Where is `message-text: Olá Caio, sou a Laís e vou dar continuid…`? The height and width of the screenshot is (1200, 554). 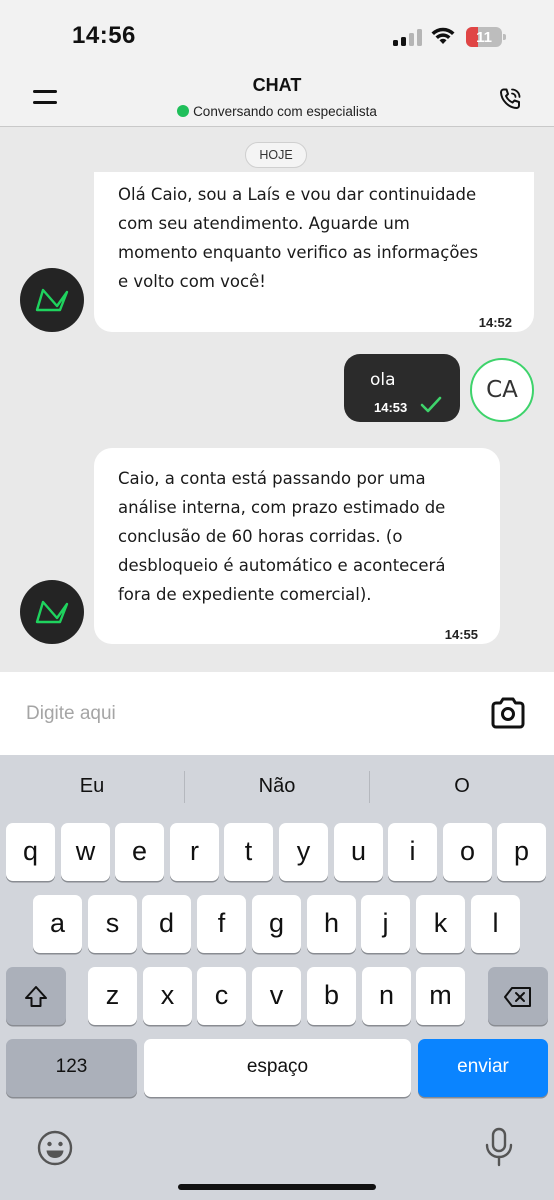
message-text: Olá Caio, sou a Laís e vou dar continuid… is located at coordinates (314, 234).